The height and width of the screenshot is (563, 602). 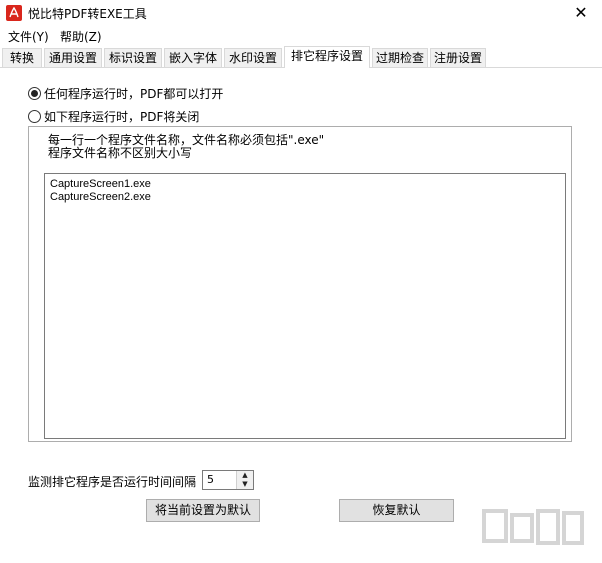 What do you see at coordinates (120, 153) in the screenshot?
I see `hint-line-2: 程序文件名称不区别大小写` at bounding box center [120, 153].